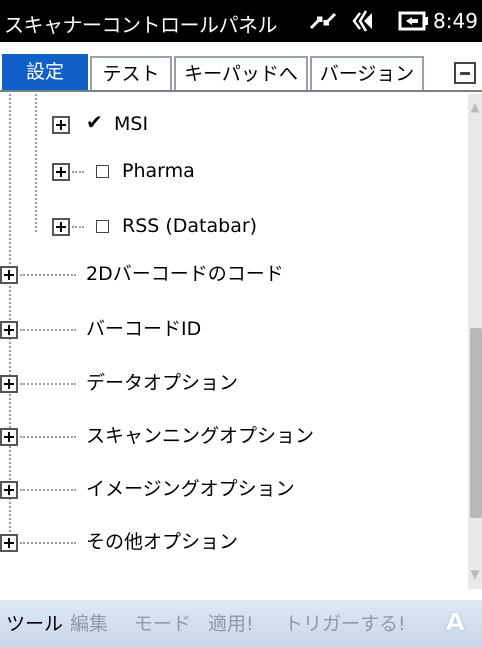 The image size is (482, 647). I want to click on tab-keypad: キーパッドへ, so click(241, 73).